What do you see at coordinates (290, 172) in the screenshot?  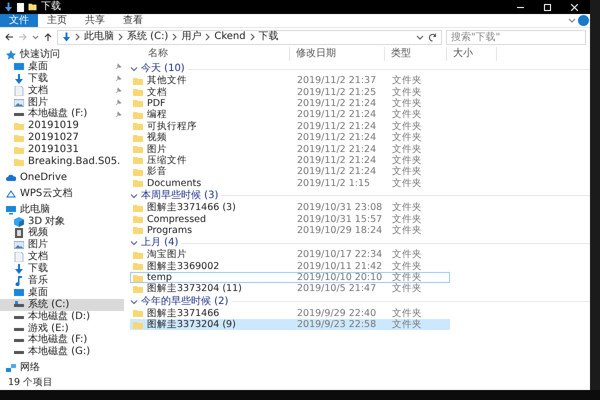 I see `file-row: 影音 2019/11/2 21:24 文件夹` at bounding box center [290, 172].